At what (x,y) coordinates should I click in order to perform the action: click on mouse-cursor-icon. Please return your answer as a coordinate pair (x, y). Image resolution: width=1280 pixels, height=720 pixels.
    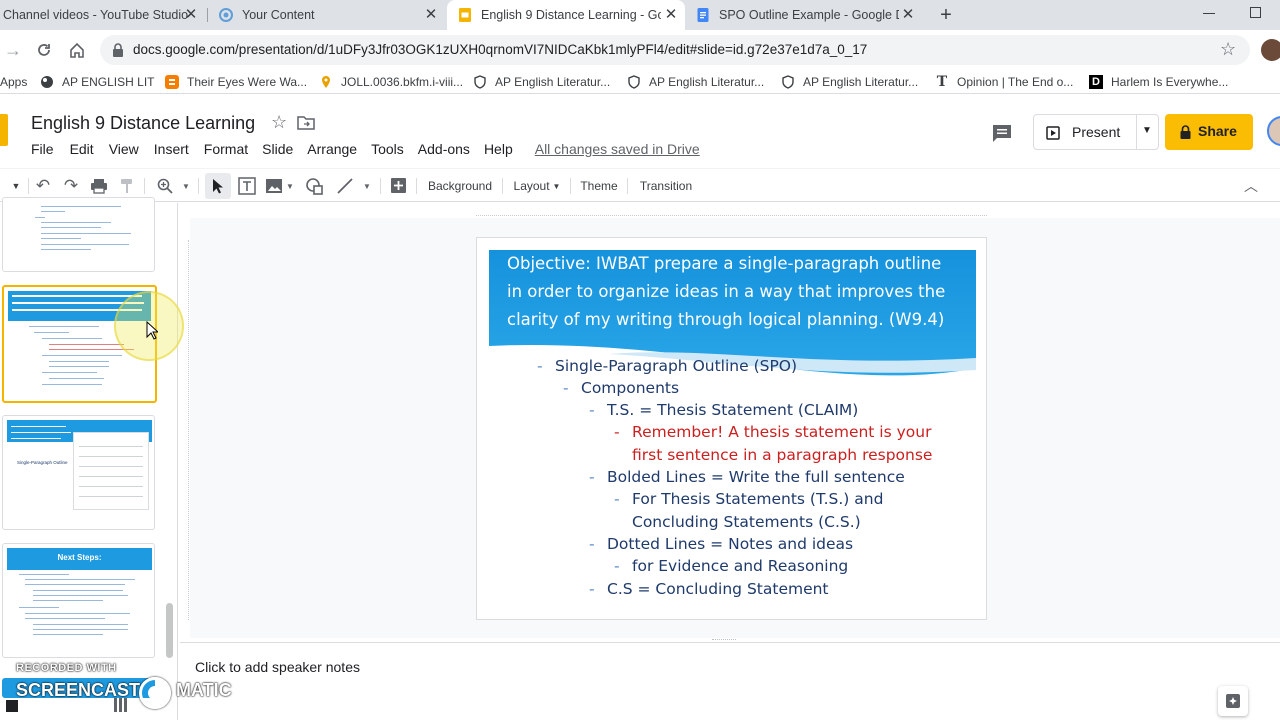
    Looking at the image, I should click on (152, 330).